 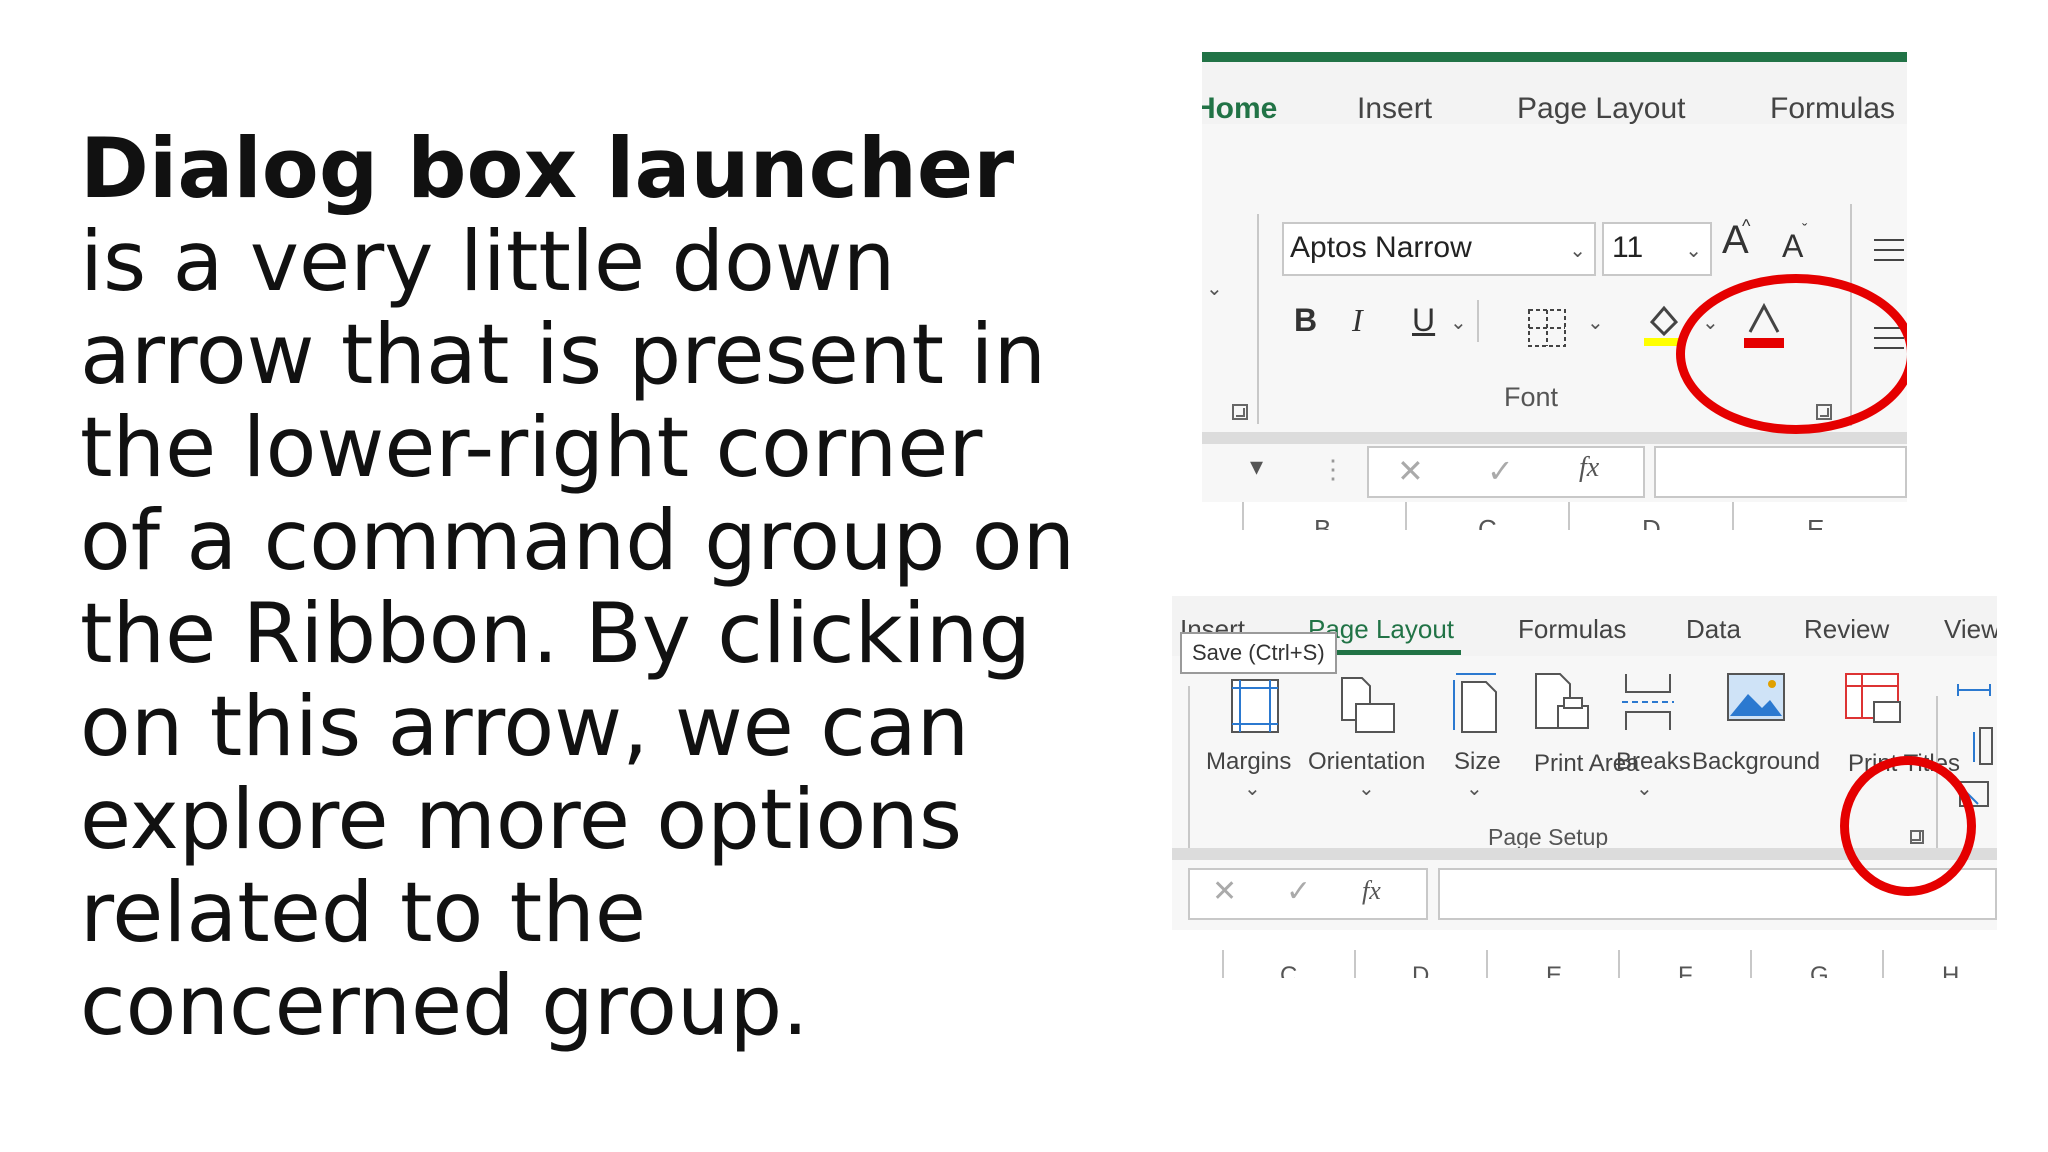 What do you see at coordinates (1368, 705) in the screenshot?
I see `orientation-icon` at bounding box center [1368, 705].